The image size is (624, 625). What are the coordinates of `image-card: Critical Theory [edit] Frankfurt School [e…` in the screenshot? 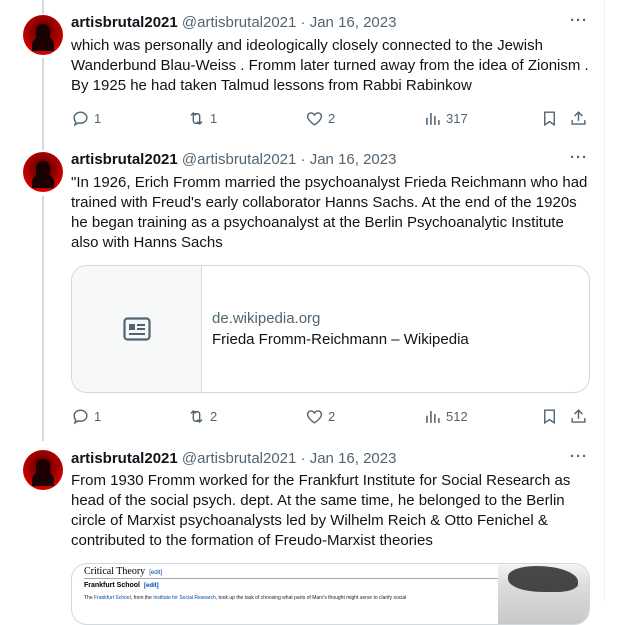 It's located at (330, 594).